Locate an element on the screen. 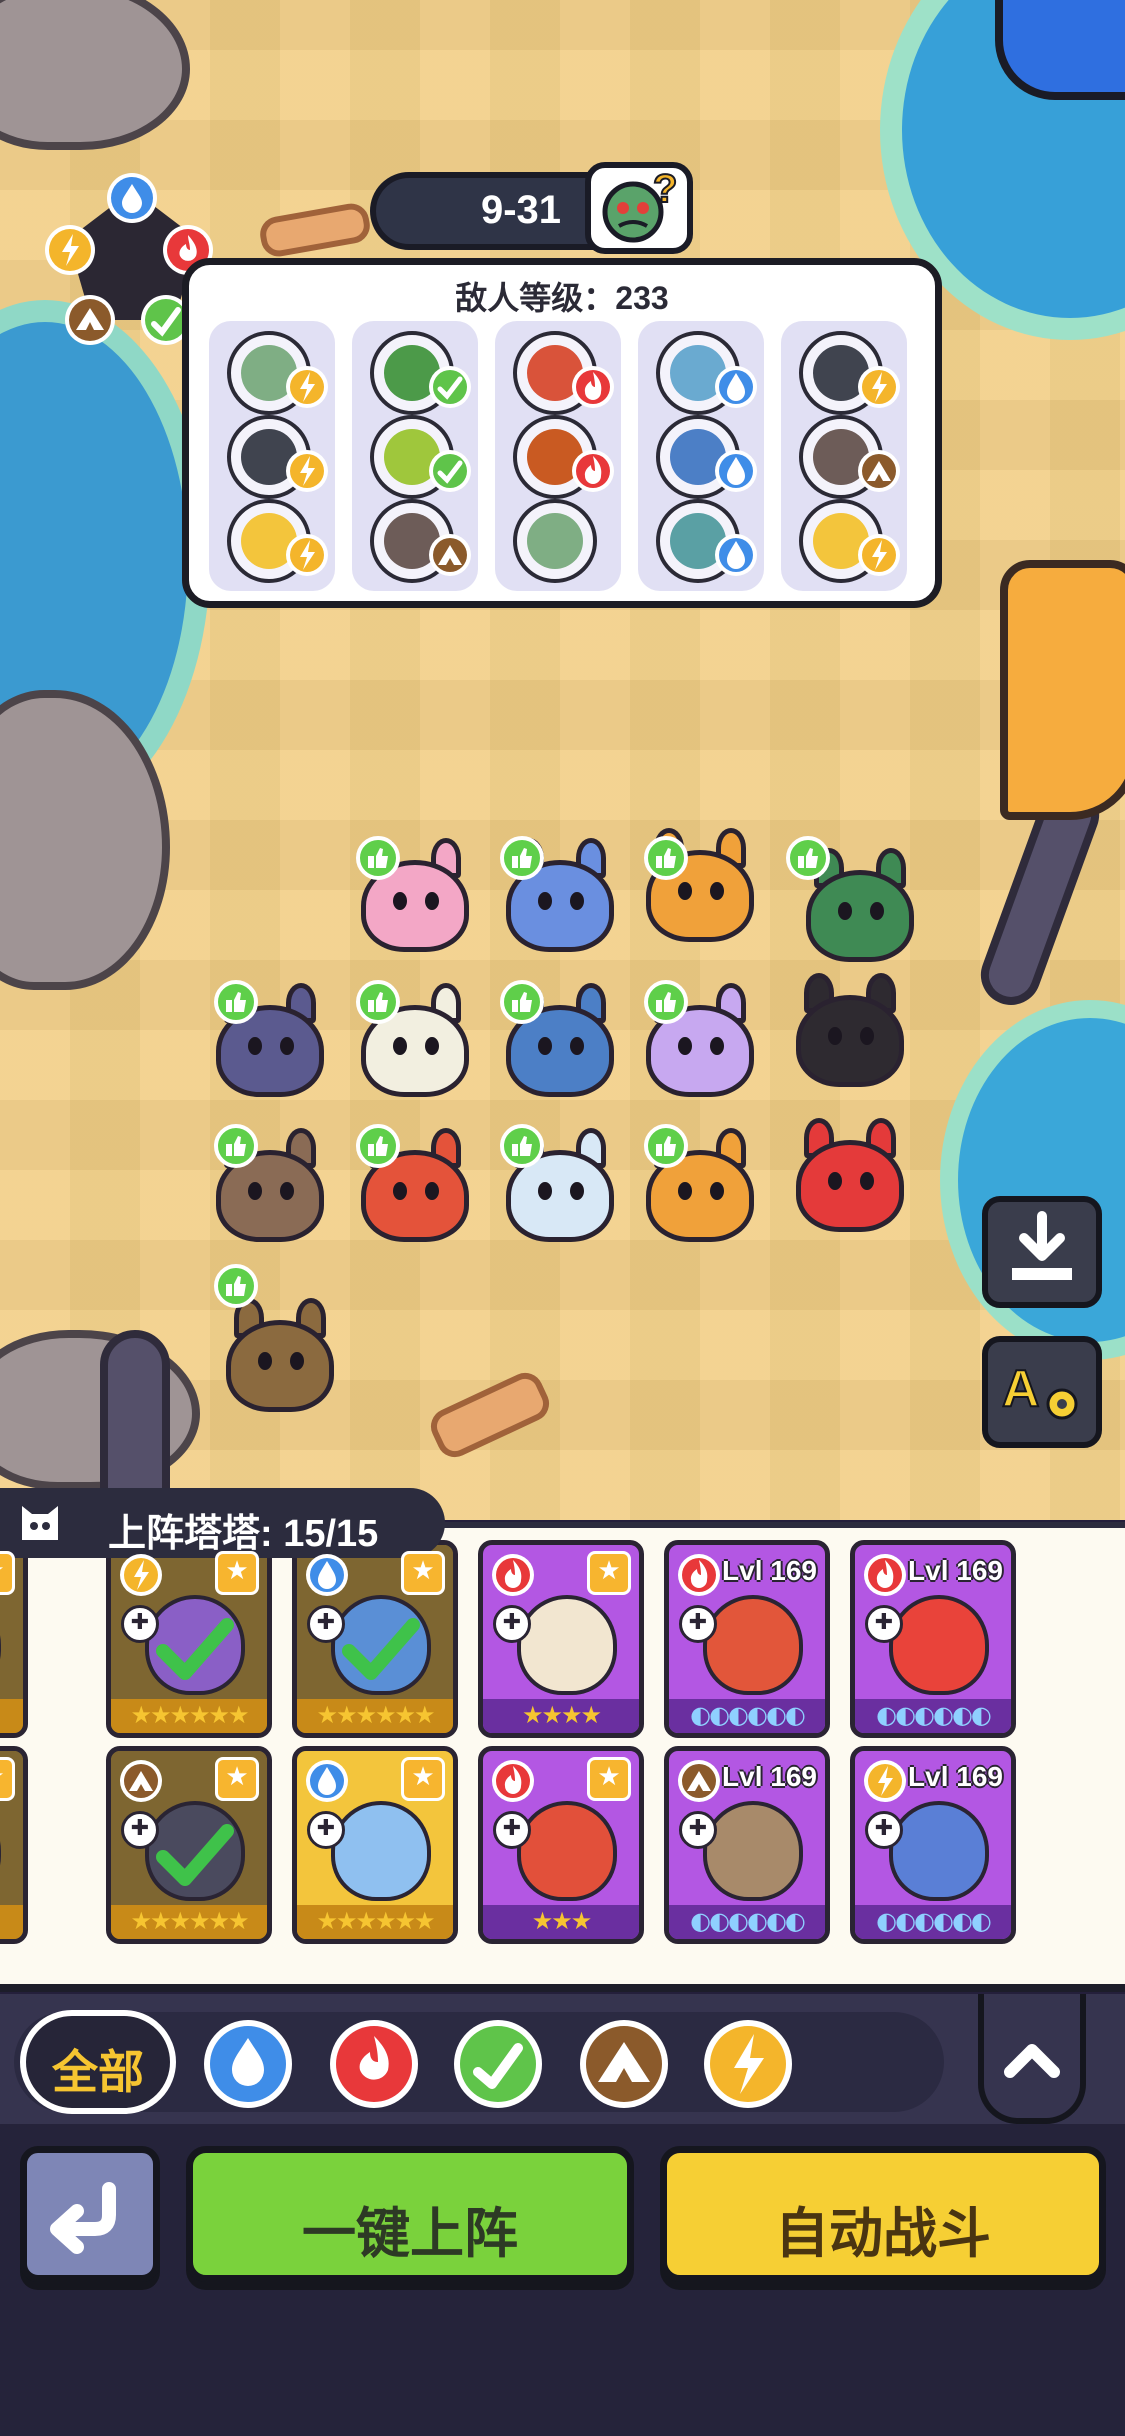 This screenshot has height=2436, width=1125. auto-settings-icon: A is located at coordinates (1039, 1389).